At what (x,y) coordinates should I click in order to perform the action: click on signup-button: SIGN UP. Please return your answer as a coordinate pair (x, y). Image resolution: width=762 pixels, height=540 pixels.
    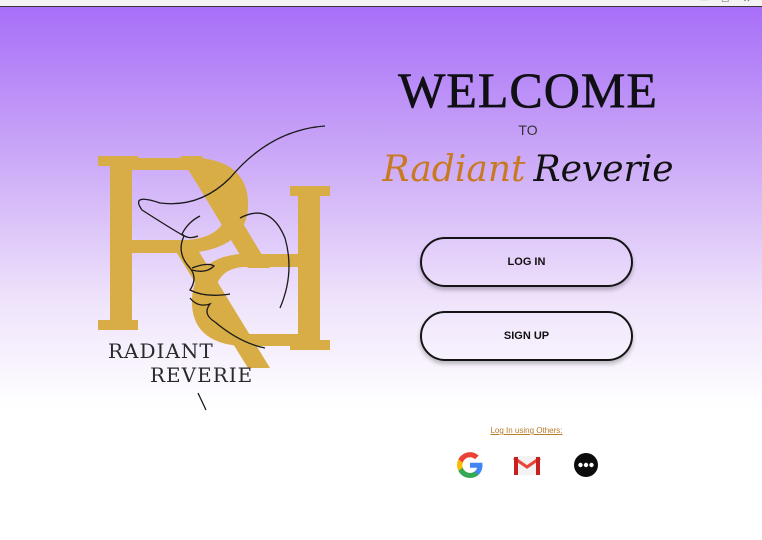
    Looking at the image, I should click on (526, 336).